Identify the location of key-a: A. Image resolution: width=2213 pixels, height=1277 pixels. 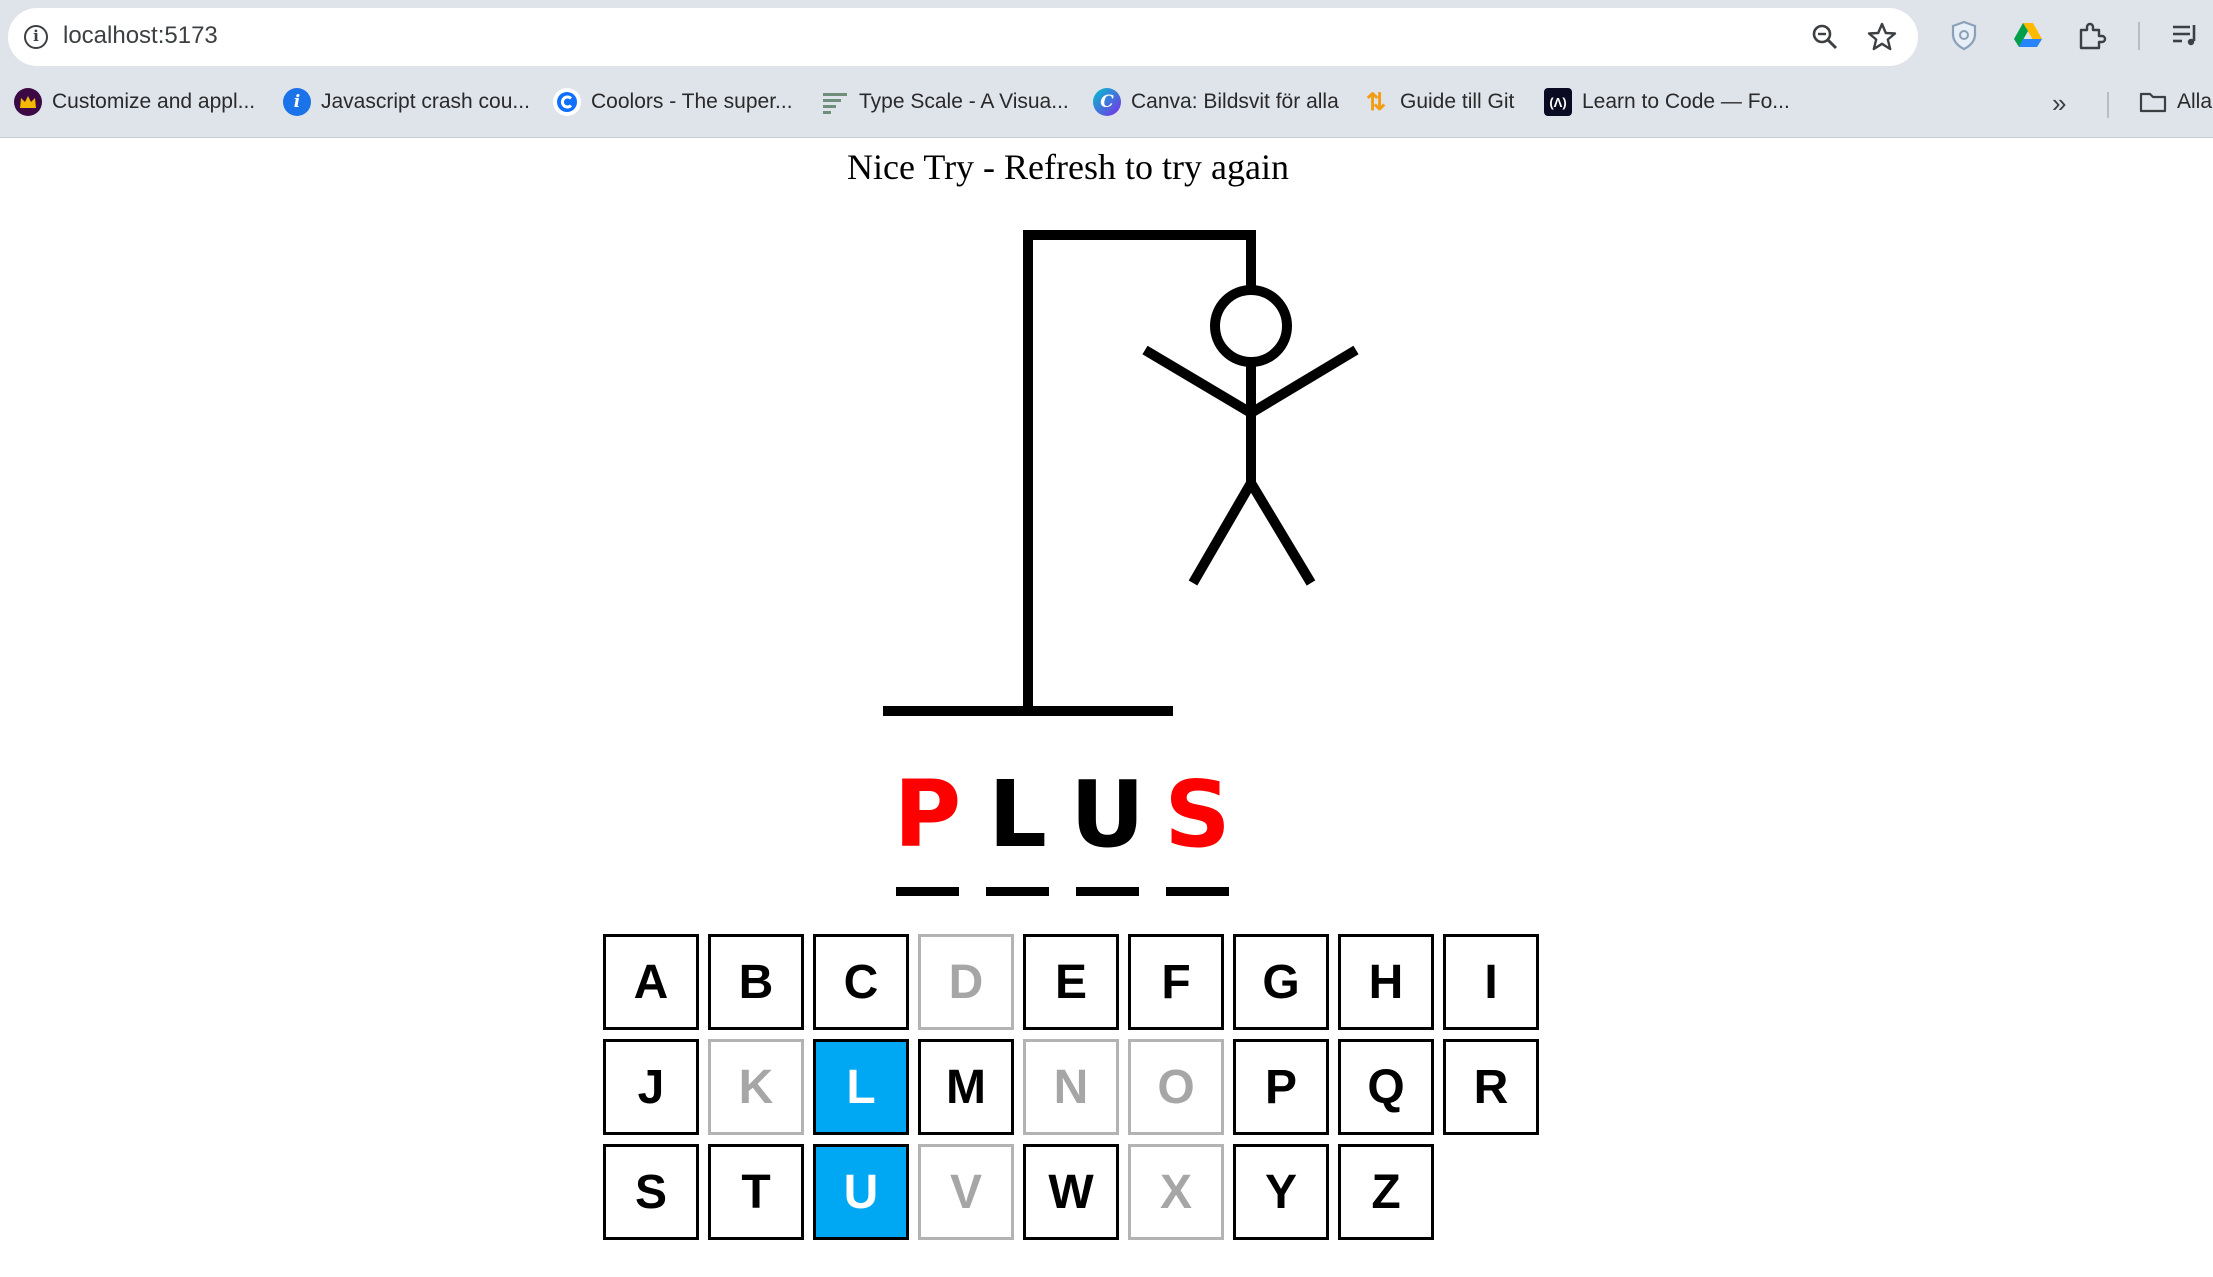
(651, 982).